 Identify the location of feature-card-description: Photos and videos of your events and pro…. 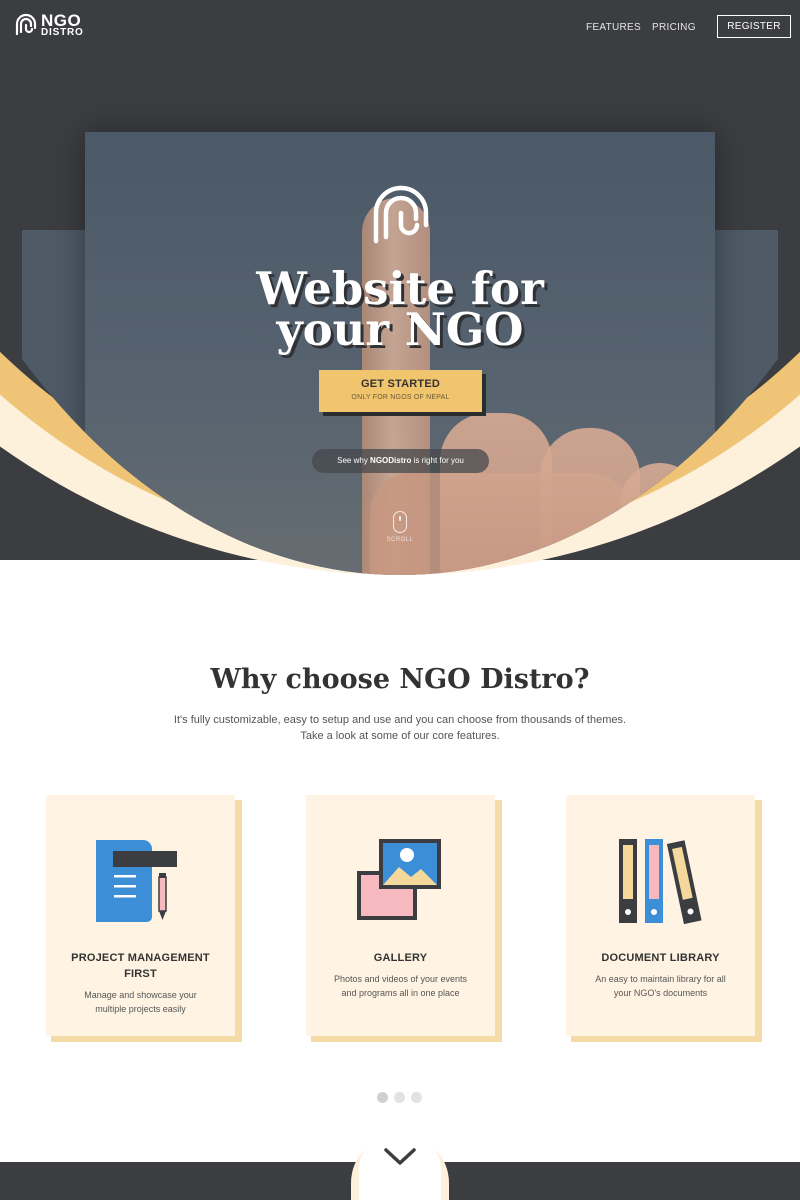
(400, 986).